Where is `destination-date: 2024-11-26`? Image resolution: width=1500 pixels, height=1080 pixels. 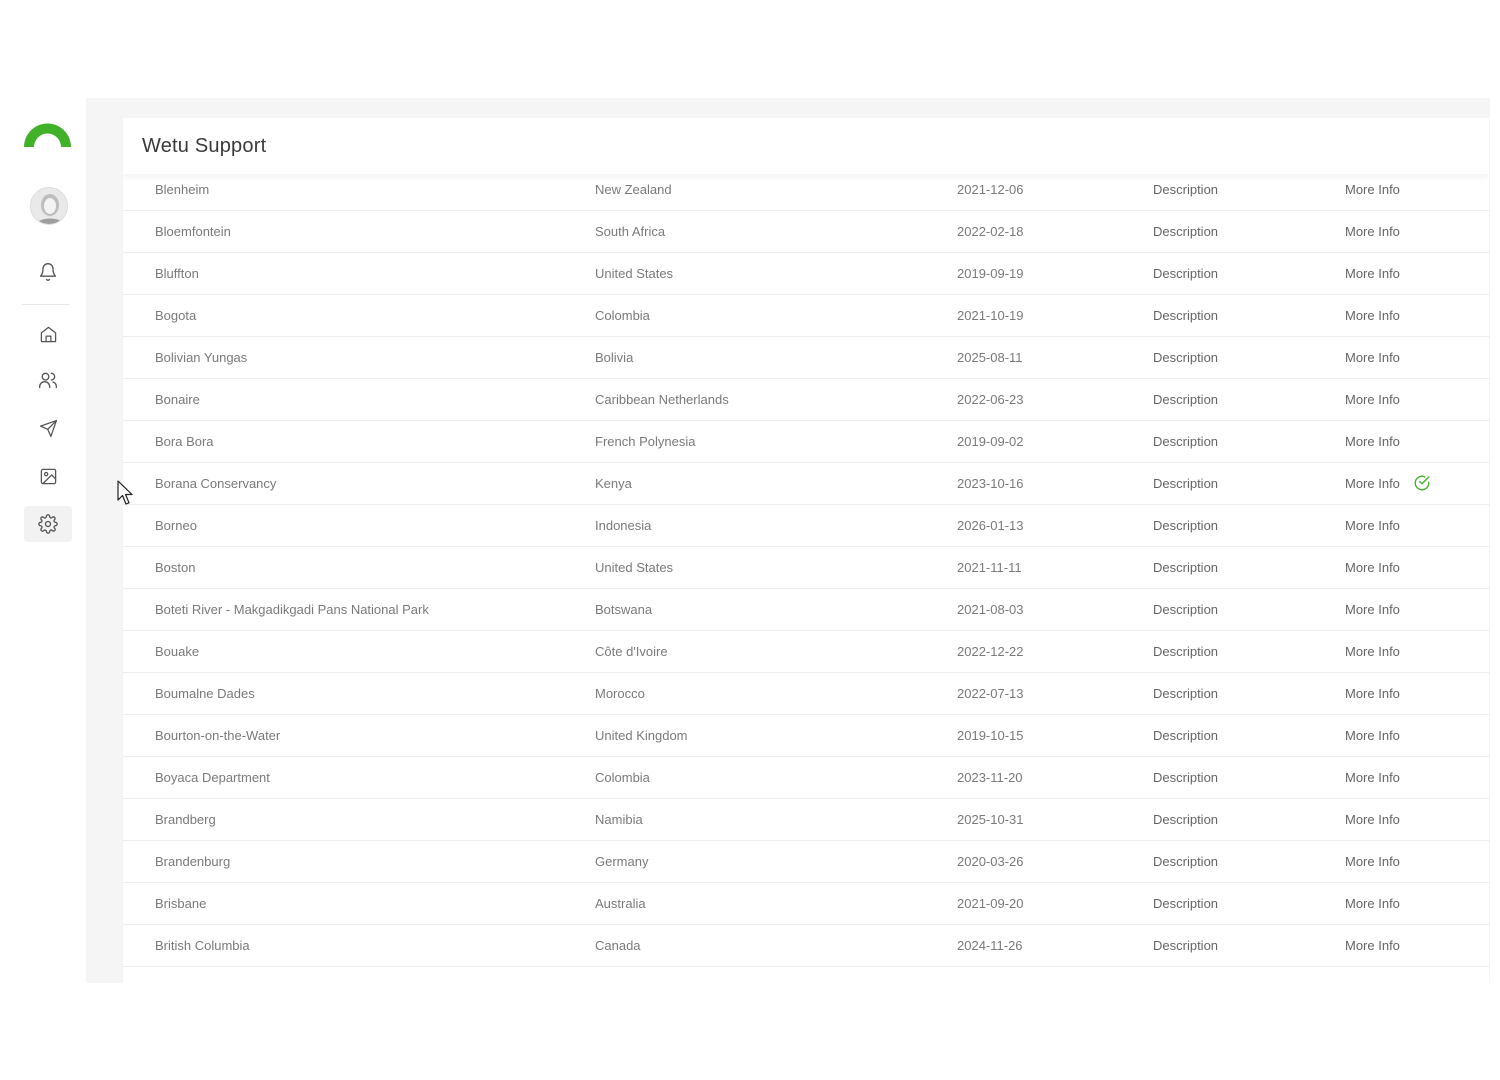 destination-date: 2024-11-26 is located at coordinates (990, 945).